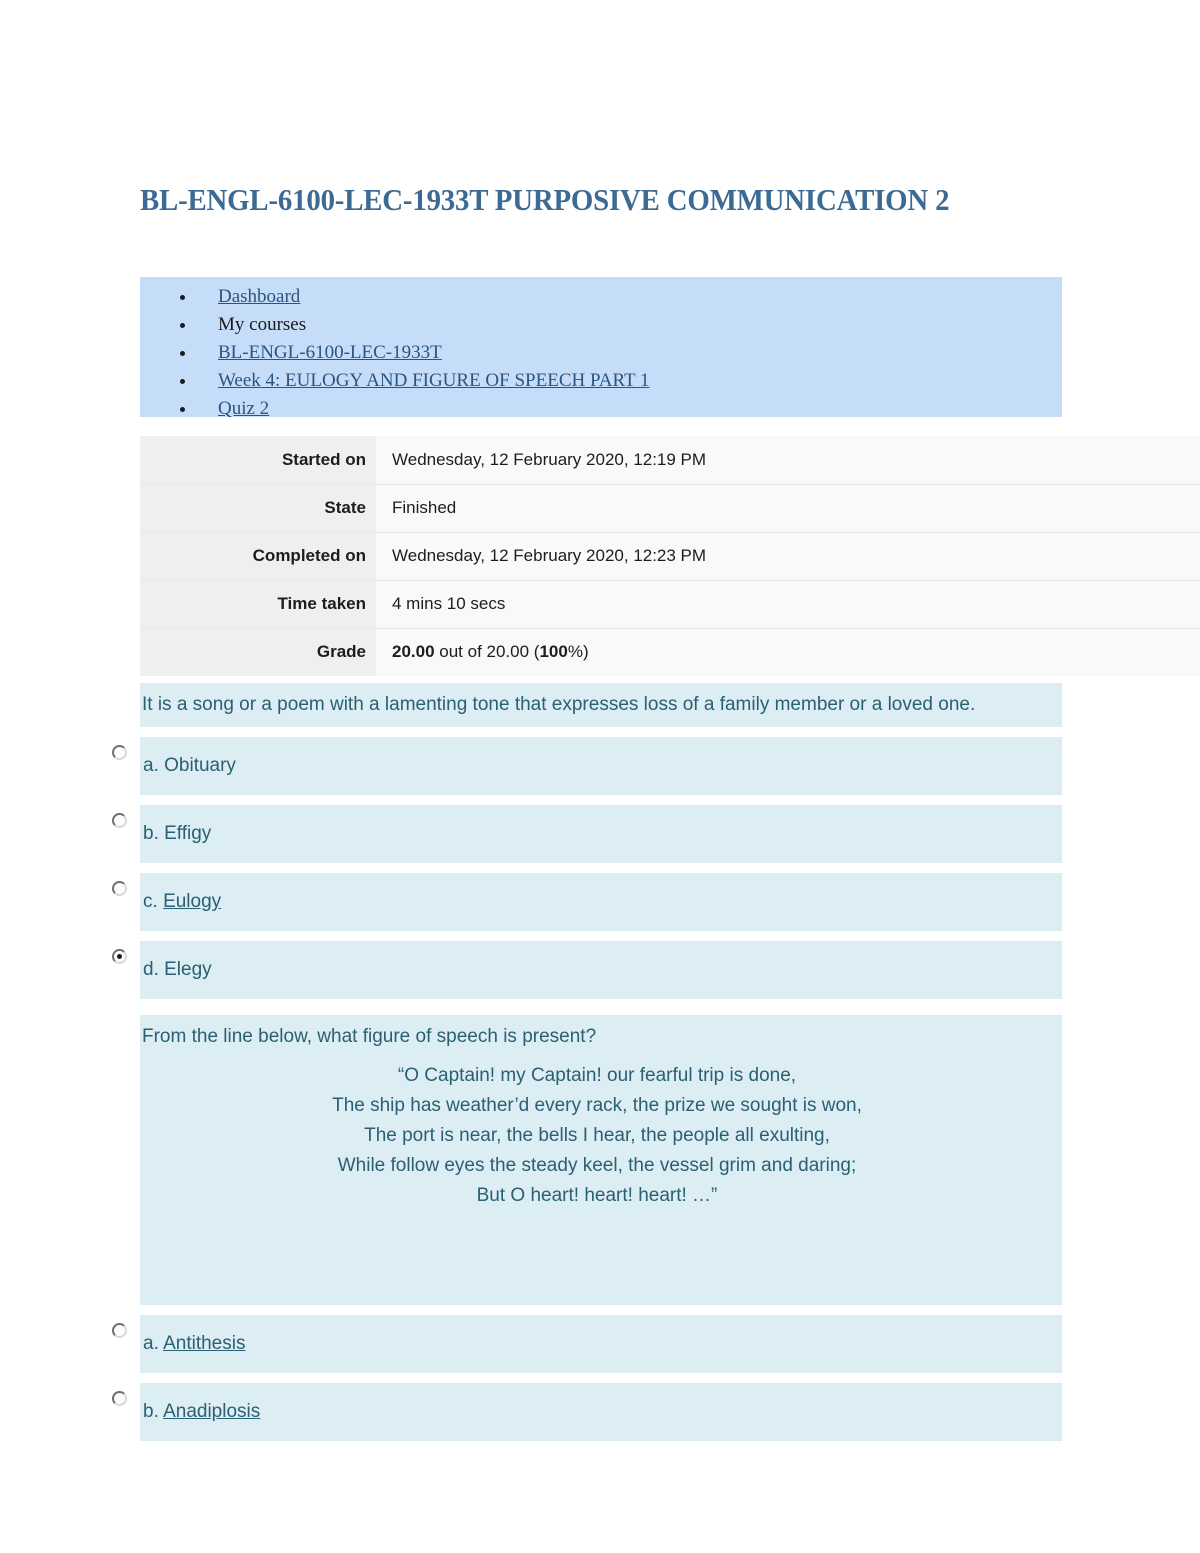 Image resolution: width=1200 pixels, height=1553 pixels. What do you see at coordinates (211, 1411) in the screenshot?
I see `option-link-label: Anadiplosis` at bounding box center [211, 1411].